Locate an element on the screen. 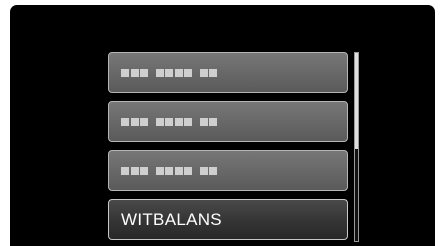  menu-item-label: WITBALANS is located at coordinates (171, 219).